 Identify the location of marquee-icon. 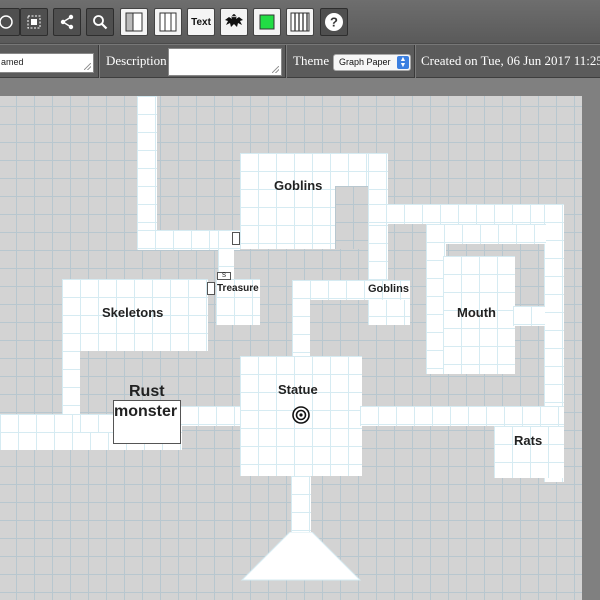
(34, 22).